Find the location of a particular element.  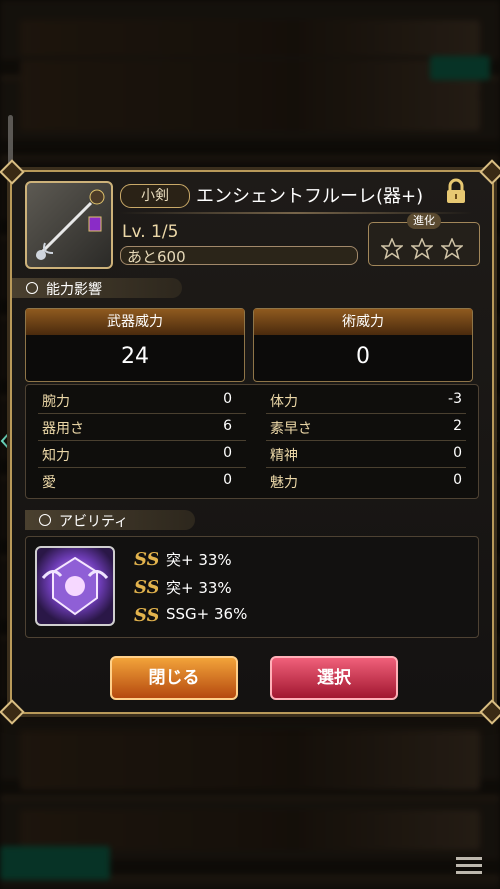

evolution-label: 進化 is located at coordinates (424, 221).